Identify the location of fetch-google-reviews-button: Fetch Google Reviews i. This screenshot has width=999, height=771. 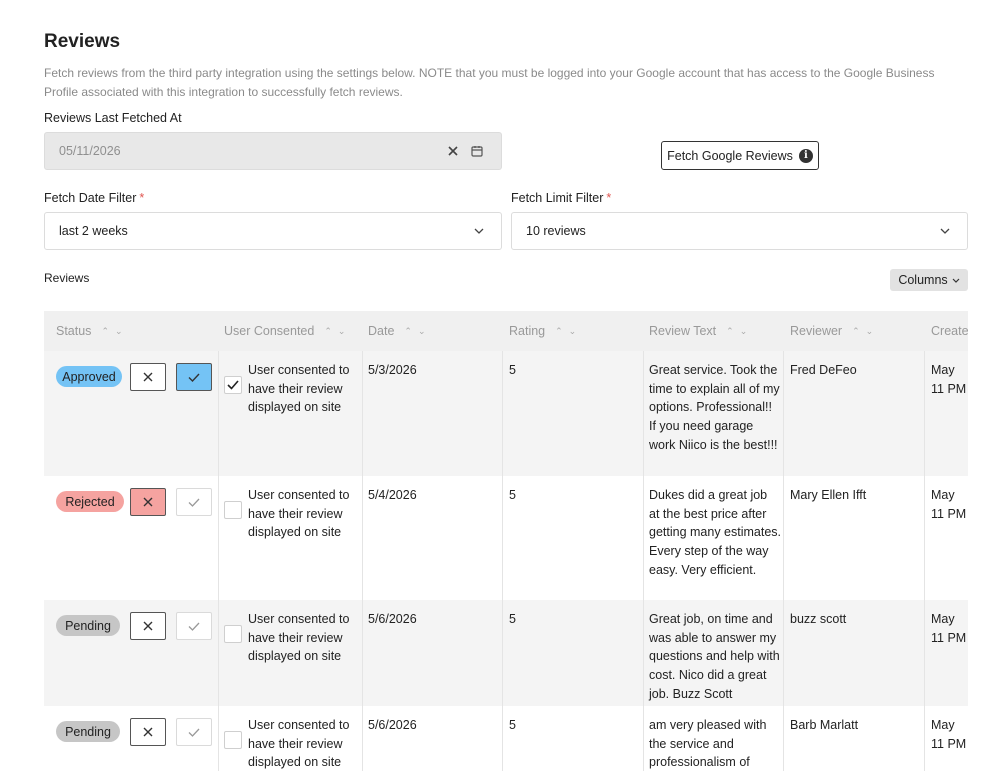
(740, 155).